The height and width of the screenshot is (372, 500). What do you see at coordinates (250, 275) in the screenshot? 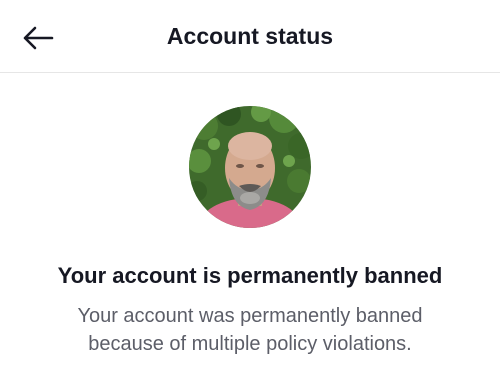
I see `status-headline: Your account is permanently banned` at bounding box center [250, 275].